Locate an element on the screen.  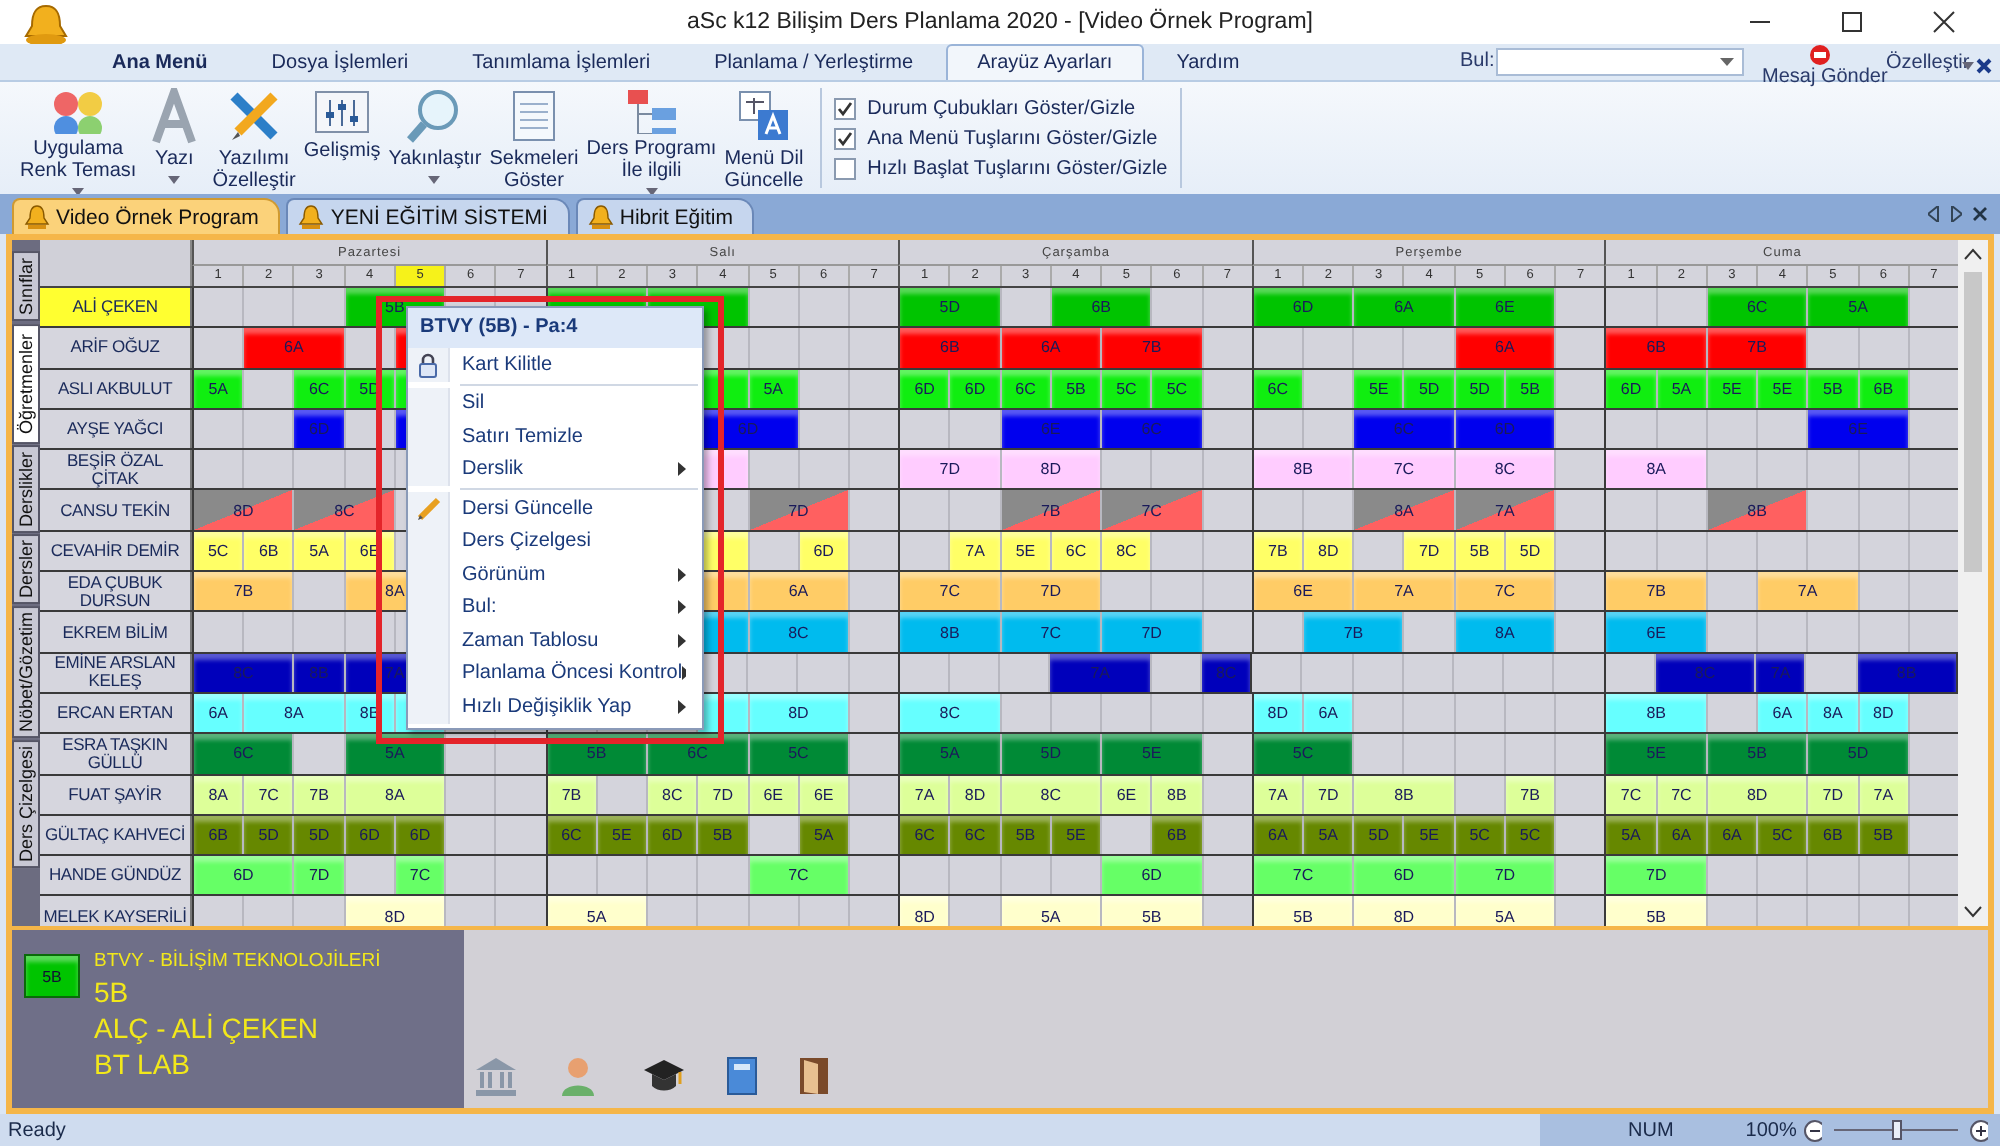
document-tab: Video Örnek Program is located at coordinates (146, 216).